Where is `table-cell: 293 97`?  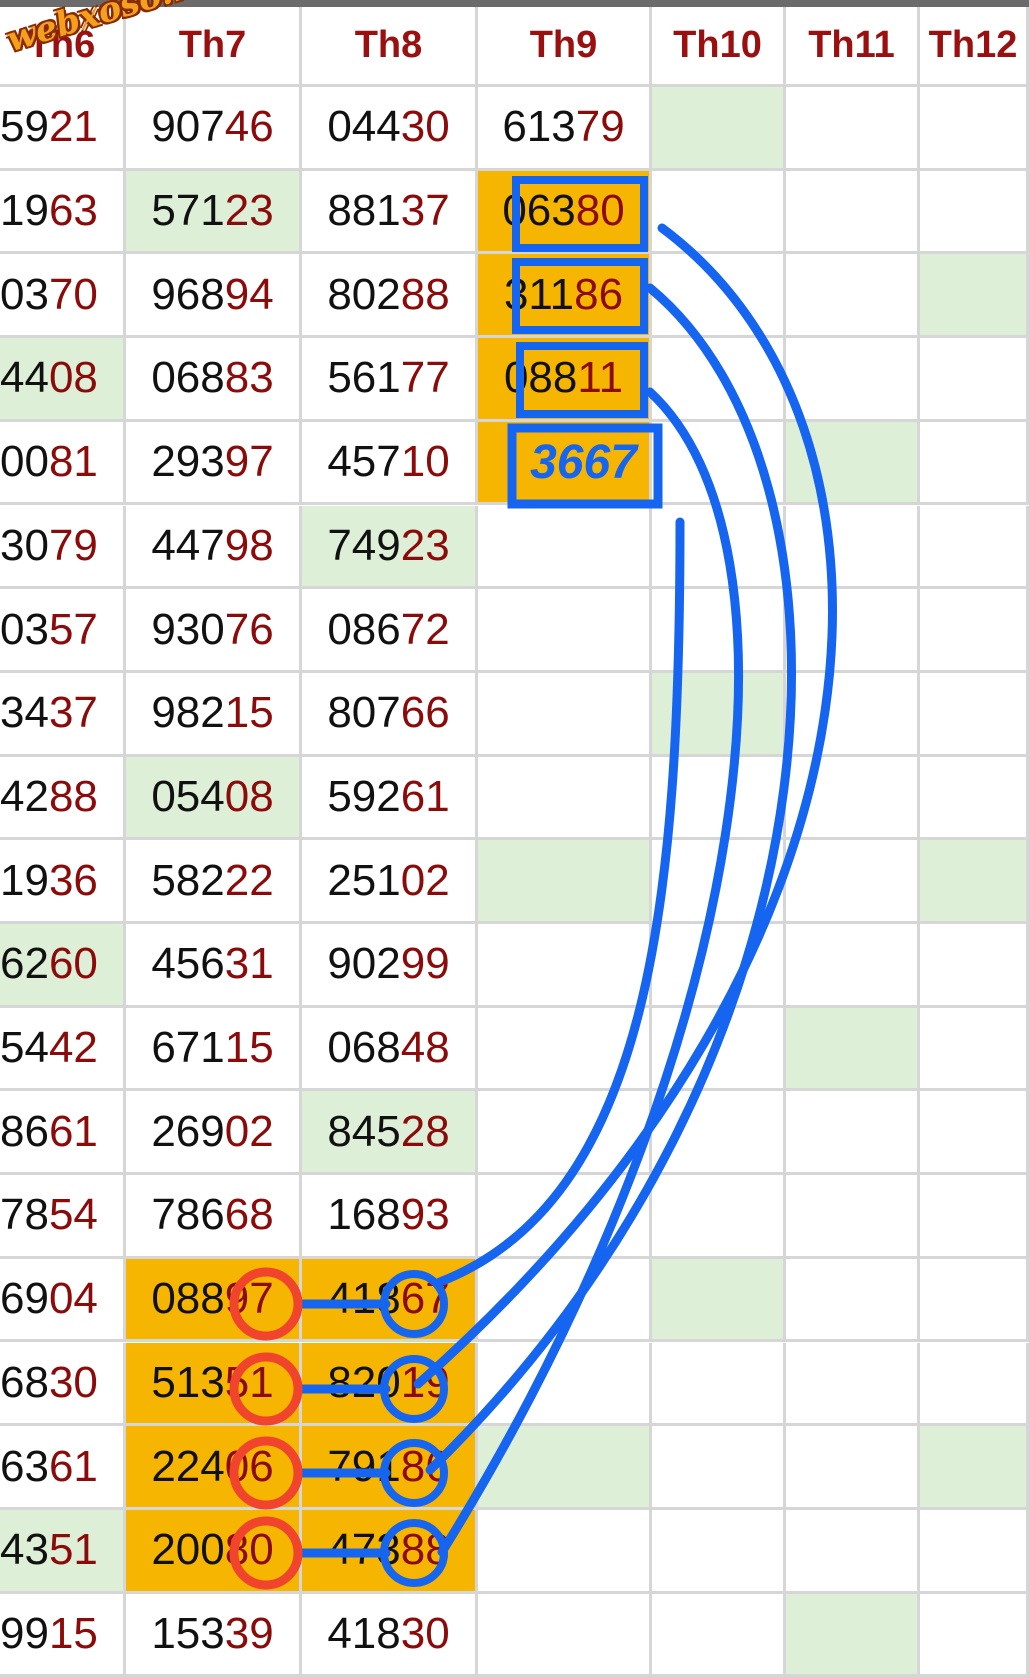 table-cell: 293 97 is located at coordinates (214, 463).